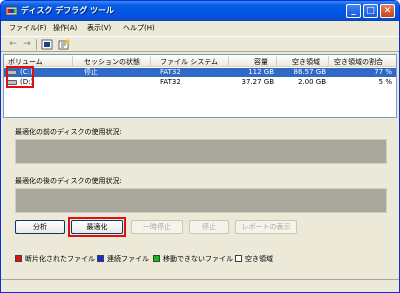 The width and height of the screenshot is (400, 293). I want to click on column-file-system: ファイル システム, so click(189, 62).